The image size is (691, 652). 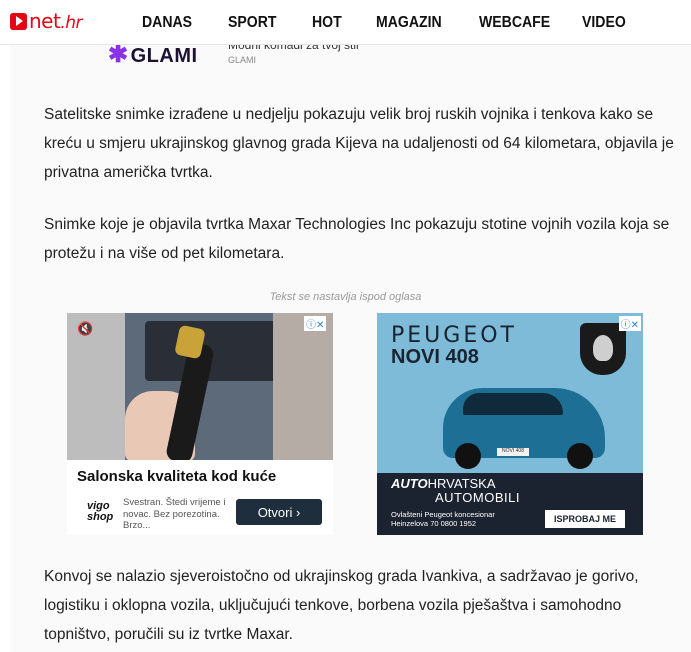 I want to click on vigo-logo: vigo shop, so click(x=100, y=512).